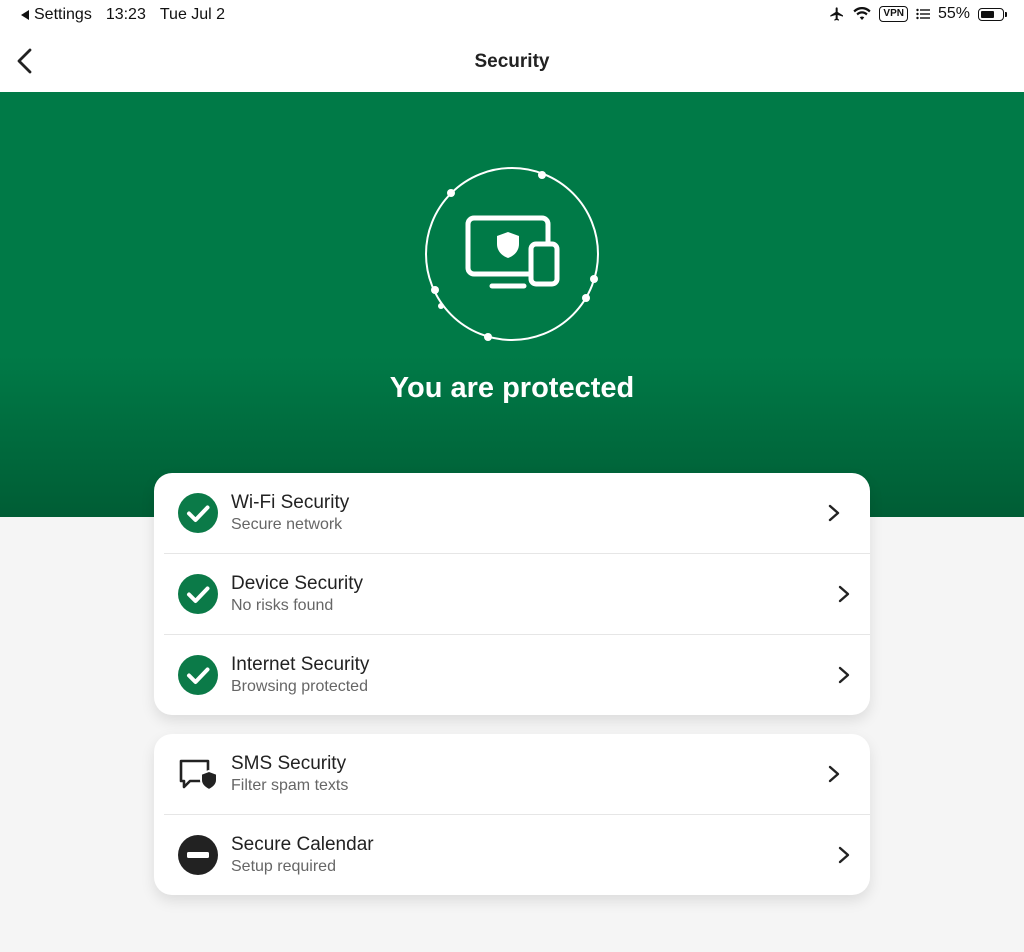  What do you see at coordinates (192, 14) in the screenshot?
I see `status-date: Tue Jul 2` at bounding box center [192, 14].